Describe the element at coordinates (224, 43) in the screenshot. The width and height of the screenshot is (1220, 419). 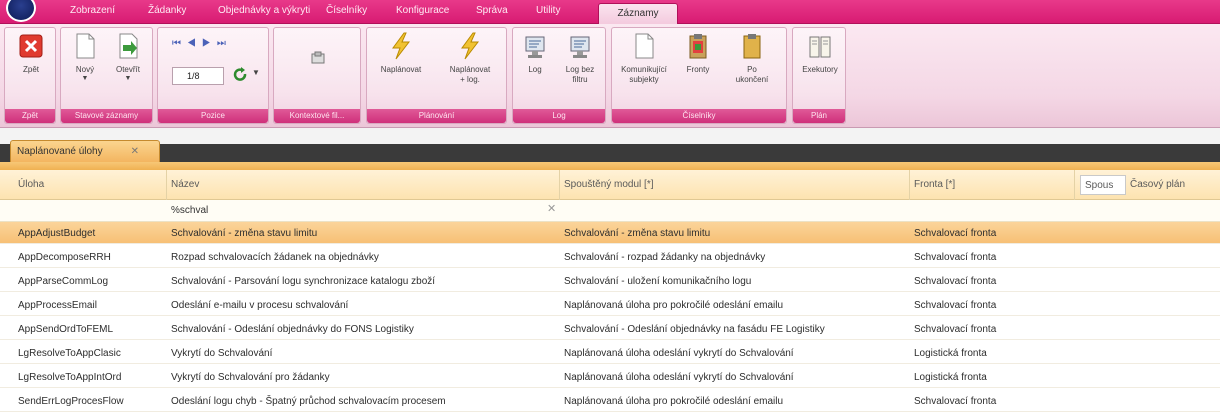
I see `last-record-icon: ⏭` at that location.